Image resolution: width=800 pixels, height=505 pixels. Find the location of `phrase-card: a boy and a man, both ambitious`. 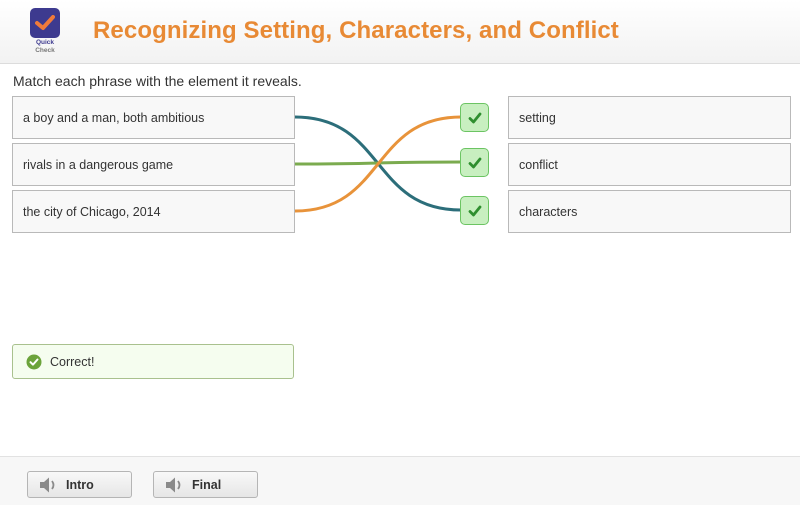

phrase-card: a boy and a man, both ambitious is located at coordinates (153, 117).